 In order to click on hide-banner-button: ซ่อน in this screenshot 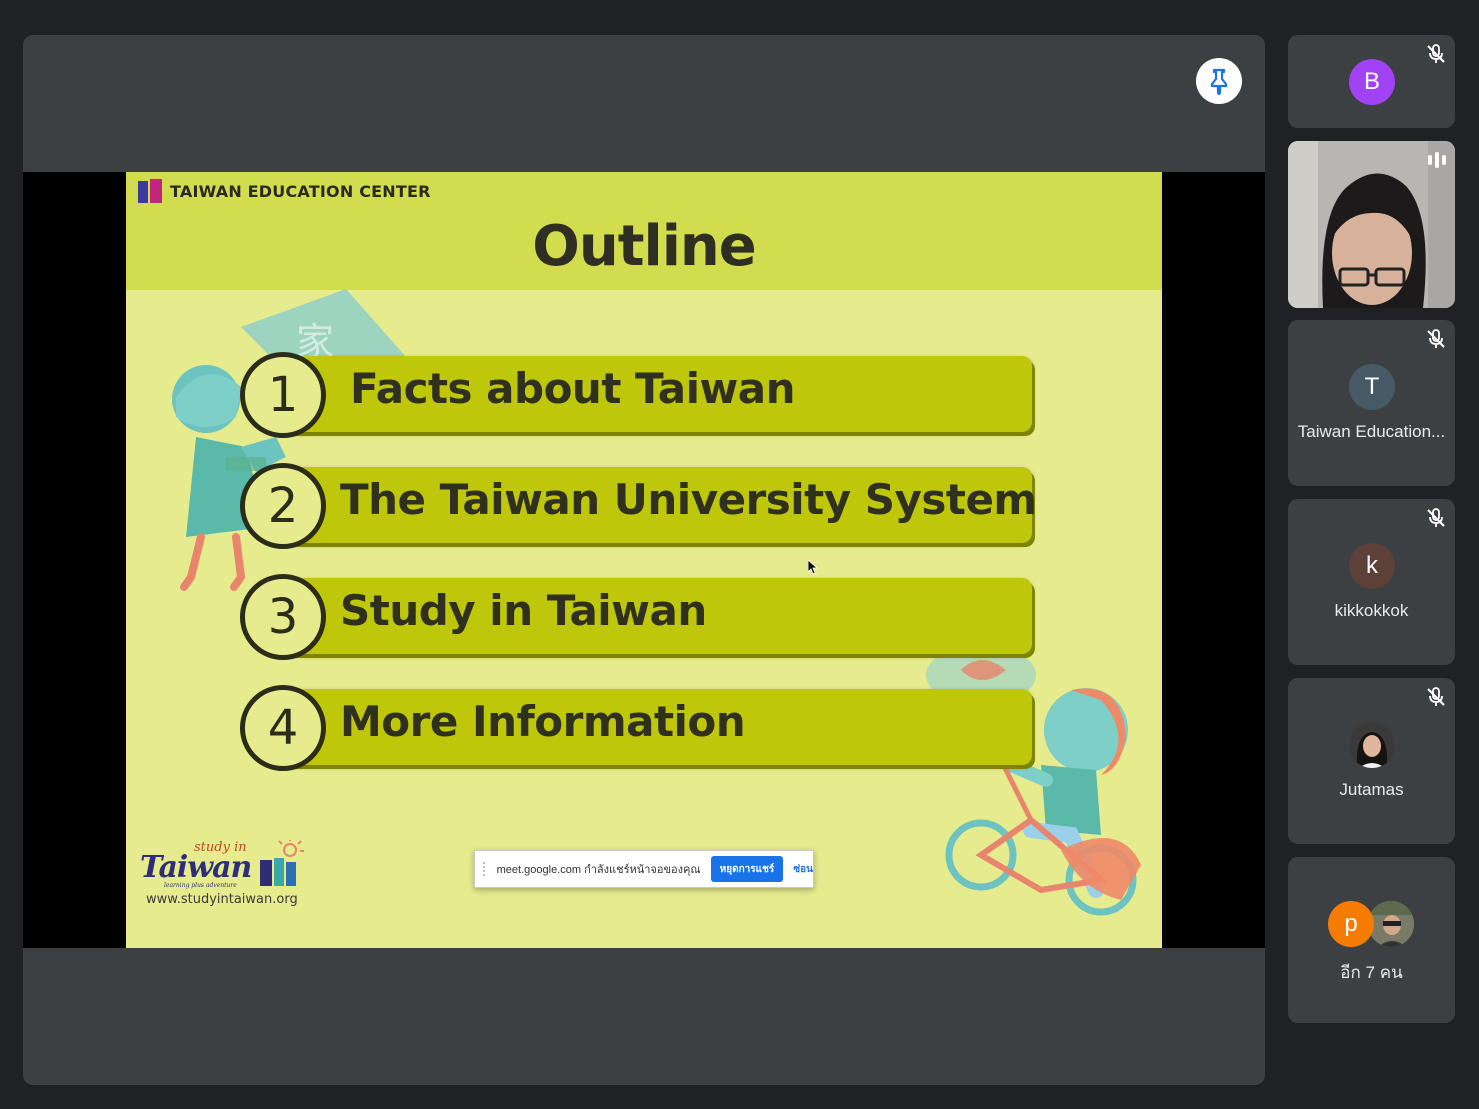, I will do `click(803, 869)`.